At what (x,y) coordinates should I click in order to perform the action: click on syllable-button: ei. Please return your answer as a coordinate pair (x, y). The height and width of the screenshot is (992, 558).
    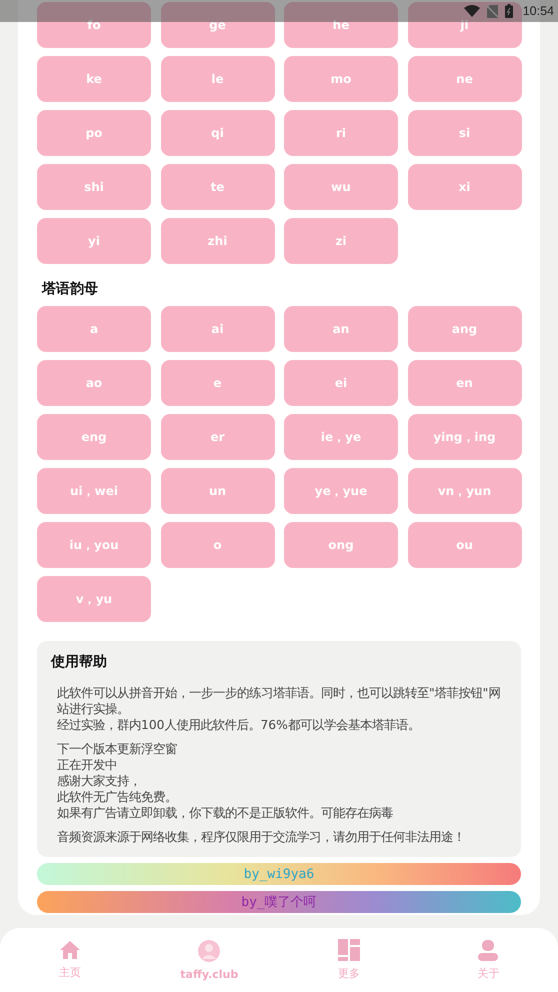
    Looking at the image, I should click on (341, 383).